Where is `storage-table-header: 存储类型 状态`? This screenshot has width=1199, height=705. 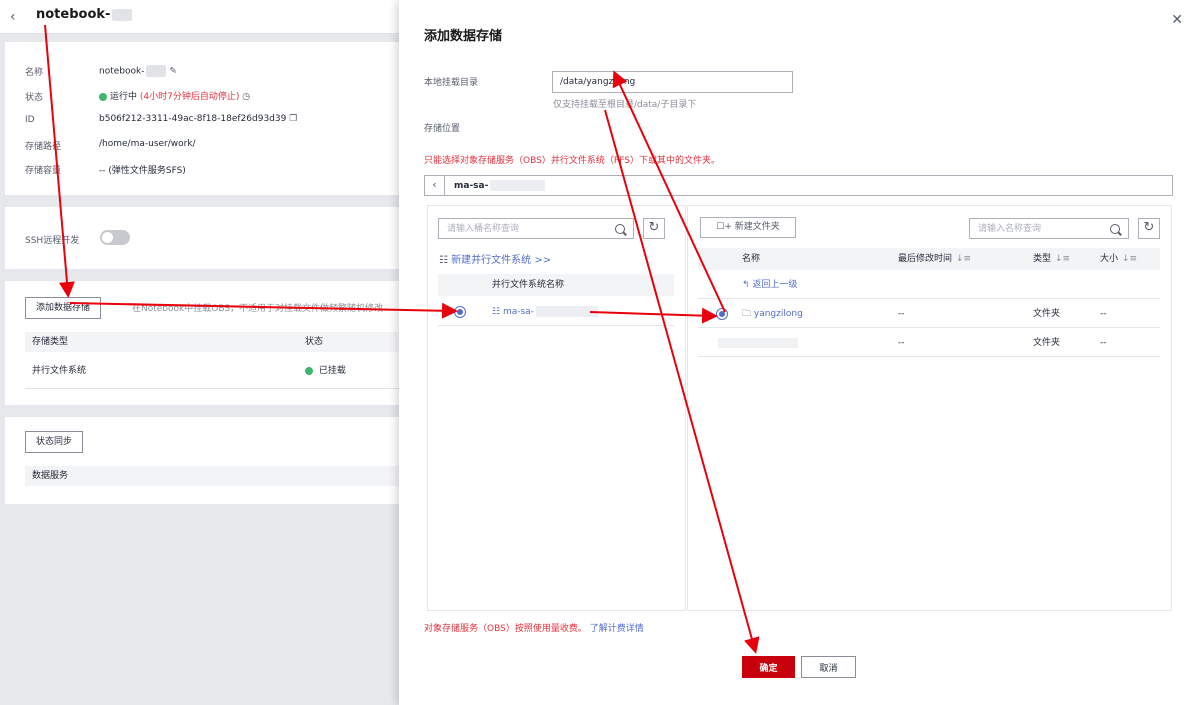
storage-table-header: 存储类型 状态 is located at coordinates (212, 342).